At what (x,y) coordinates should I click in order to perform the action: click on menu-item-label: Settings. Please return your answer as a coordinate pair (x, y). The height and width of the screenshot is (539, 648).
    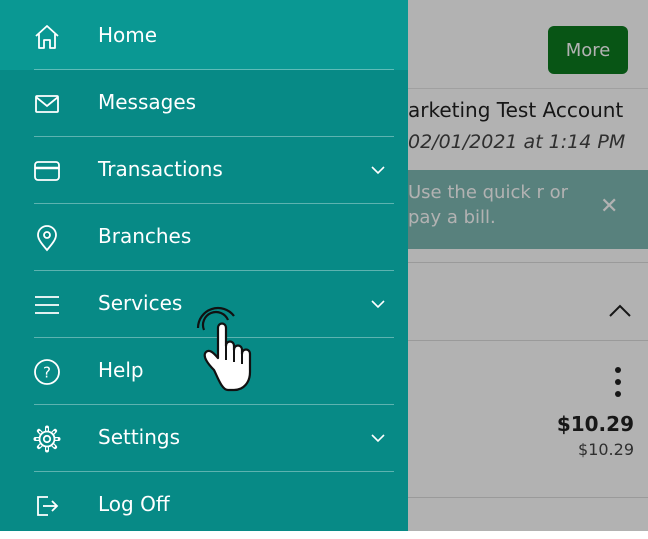
    Looking at the image, I should click on (139, 437).